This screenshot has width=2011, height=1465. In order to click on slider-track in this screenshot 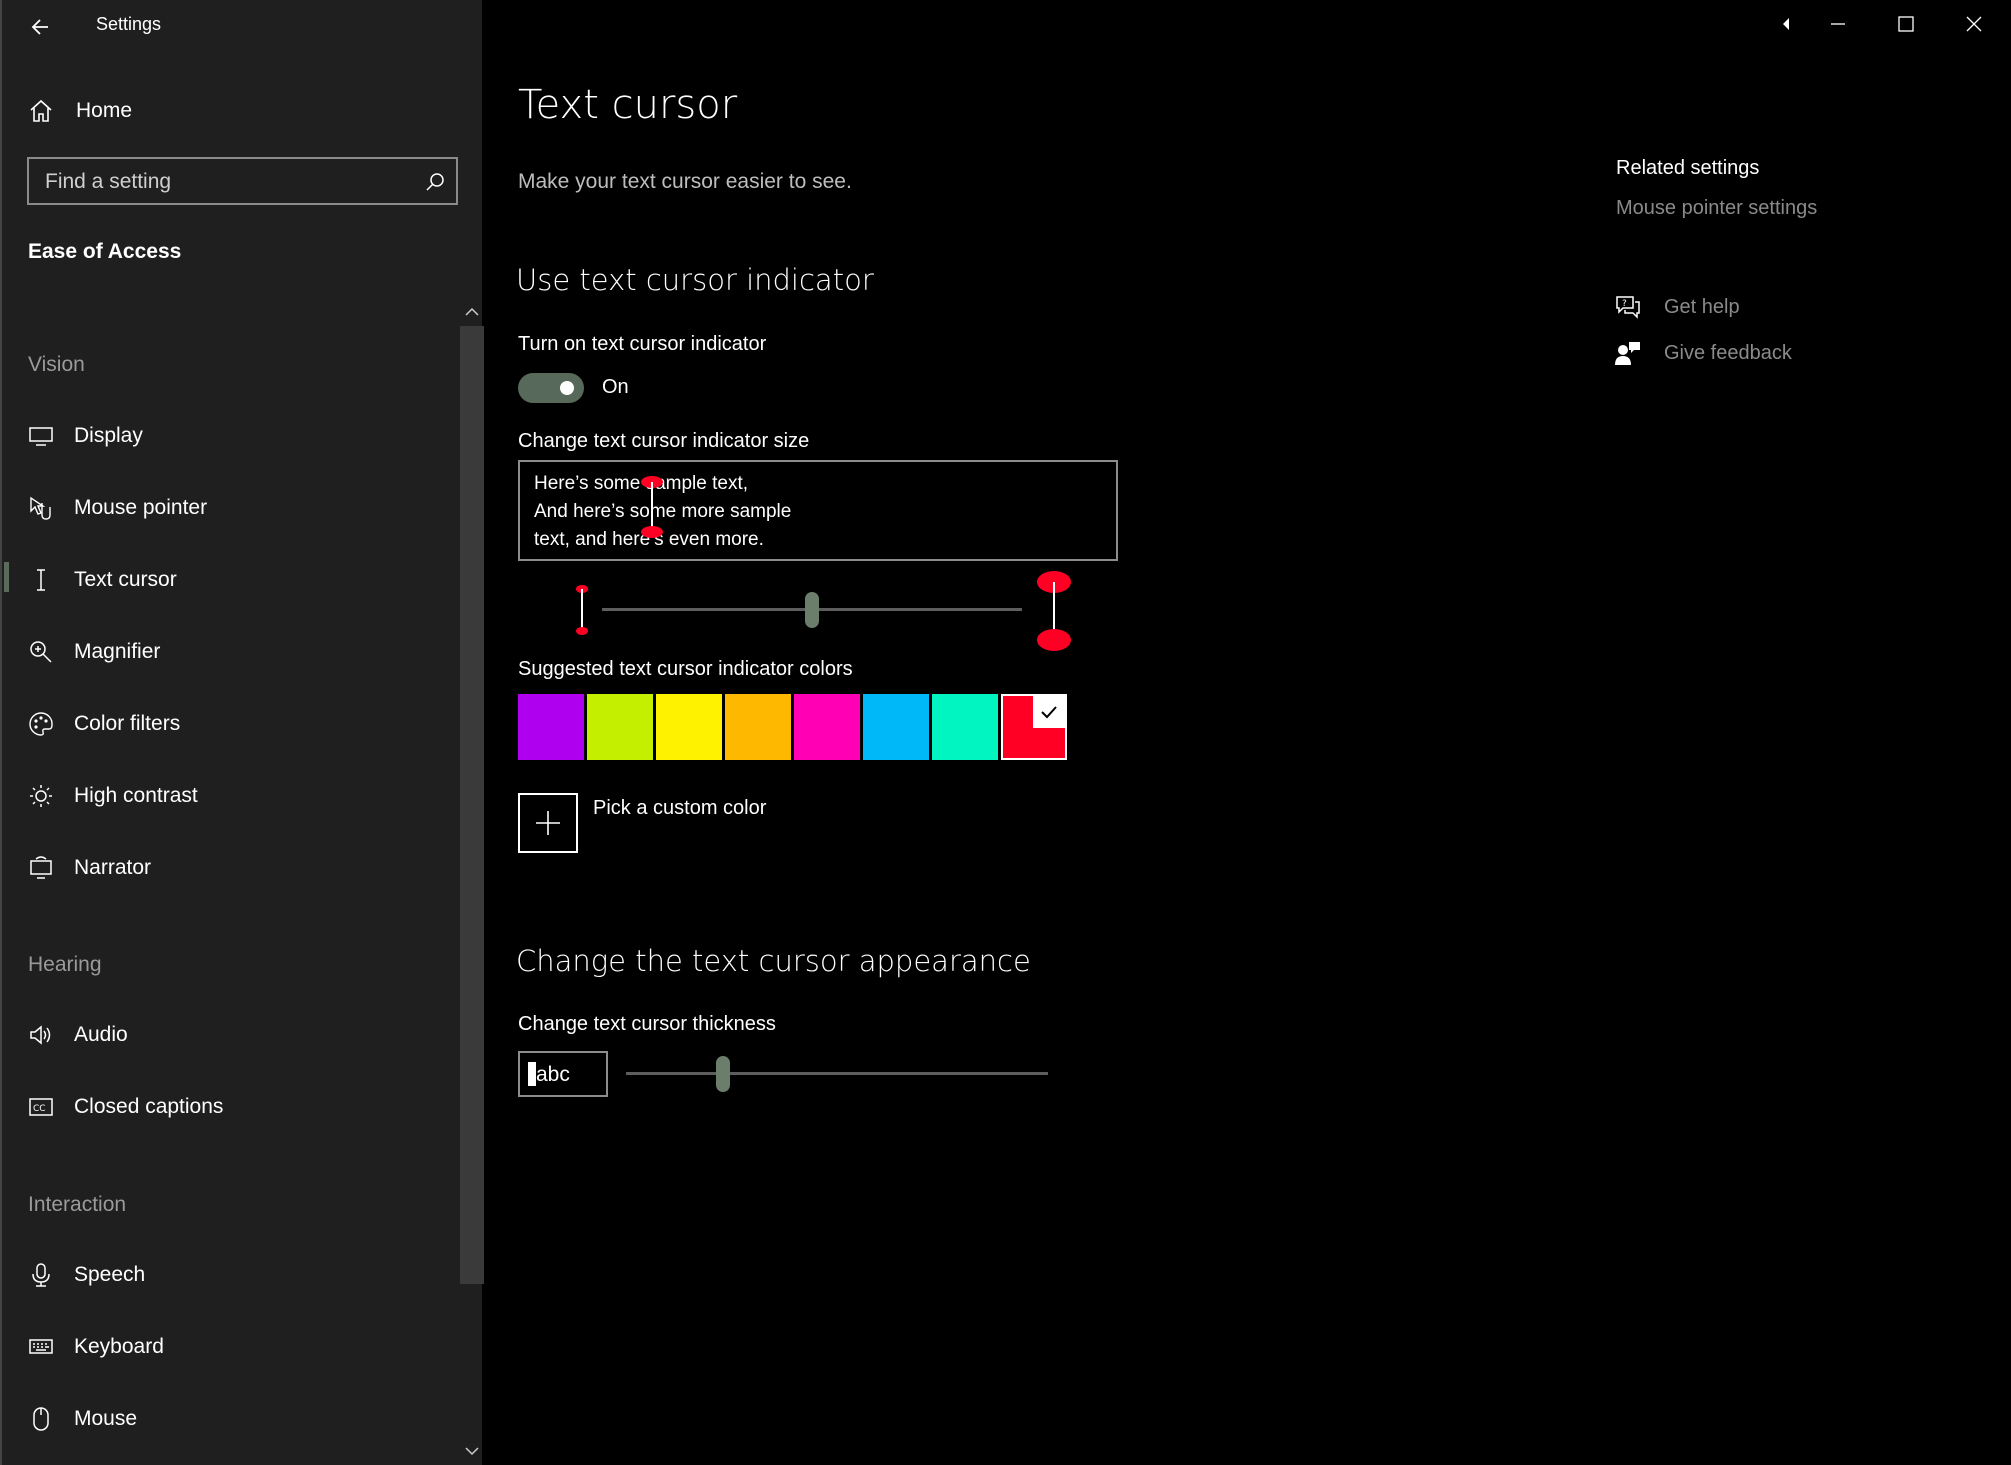, I will do `click(837, 1073)`.